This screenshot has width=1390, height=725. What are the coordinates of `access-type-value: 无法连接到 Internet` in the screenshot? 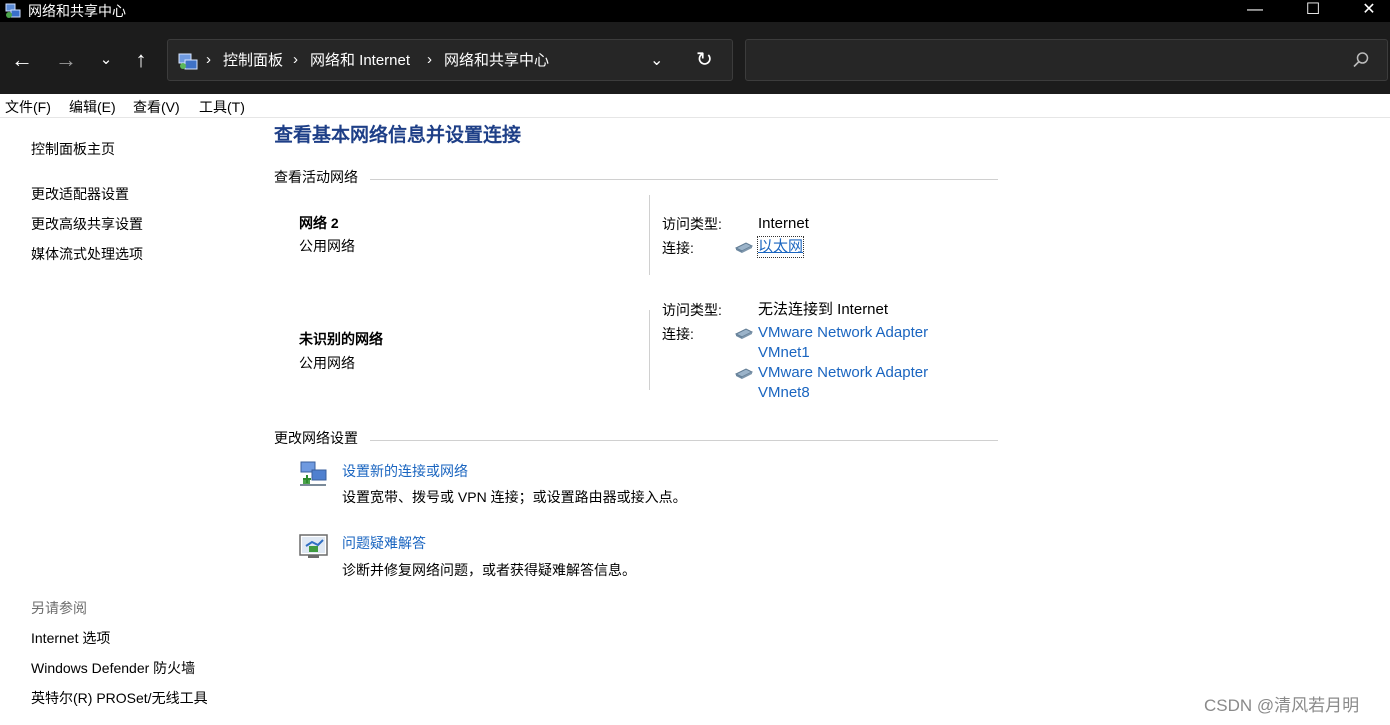 It's located at (823, 309).